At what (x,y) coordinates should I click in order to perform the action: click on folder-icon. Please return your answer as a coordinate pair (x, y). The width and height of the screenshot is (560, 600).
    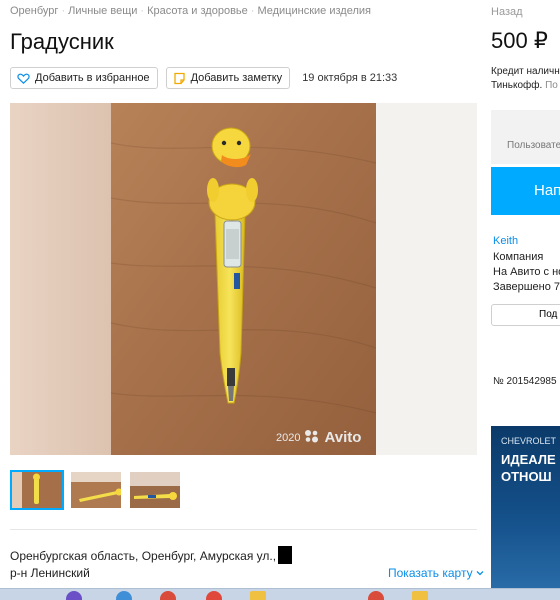
    Looking at the image, I should click on (258, 595).